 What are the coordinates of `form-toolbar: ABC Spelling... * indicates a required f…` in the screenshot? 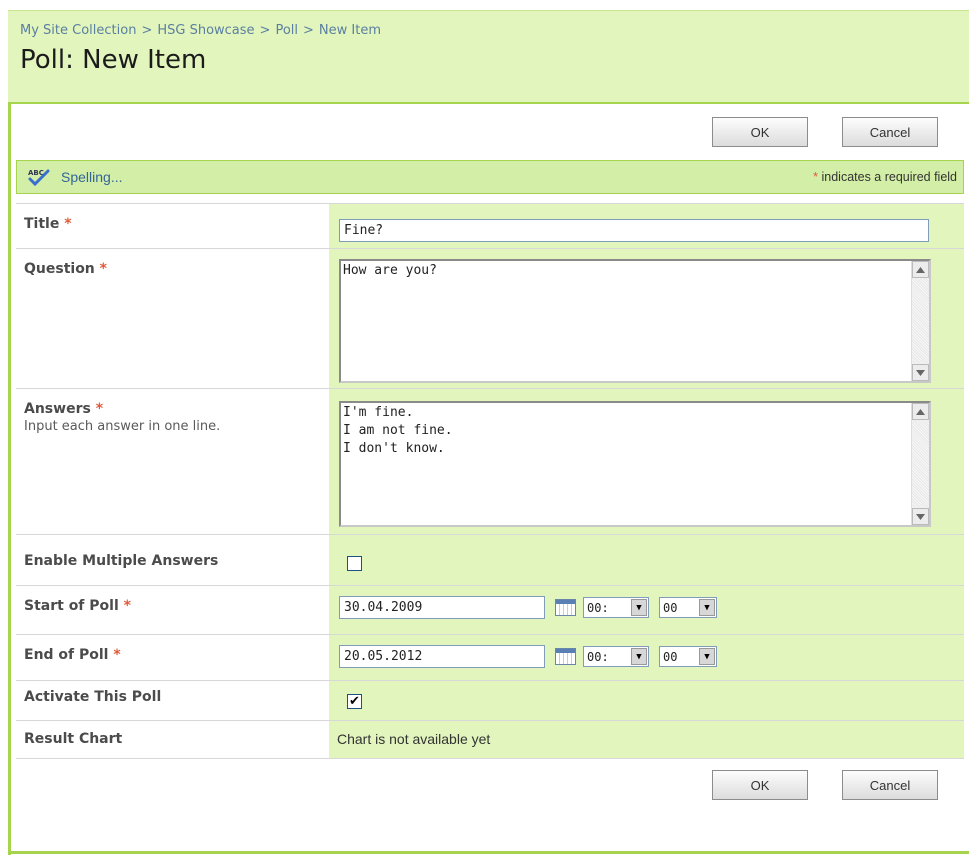 It's located at (490, 177).